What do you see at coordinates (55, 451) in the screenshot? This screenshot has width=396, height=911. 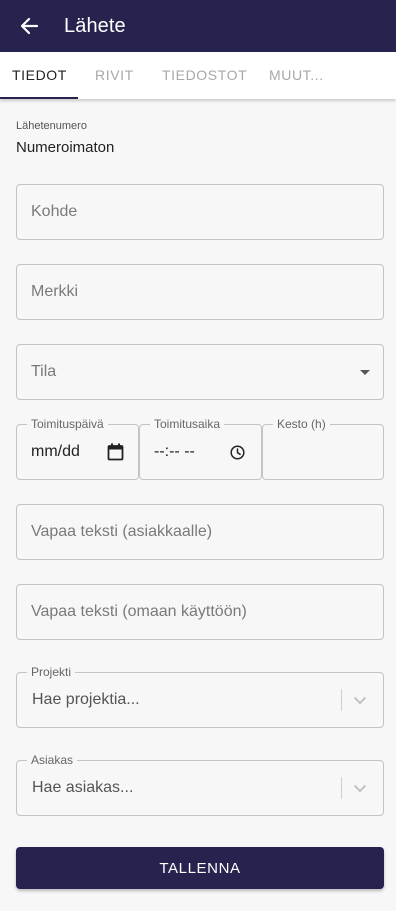 I see `date-value: mm/dd` at bounding box center [55, 451].